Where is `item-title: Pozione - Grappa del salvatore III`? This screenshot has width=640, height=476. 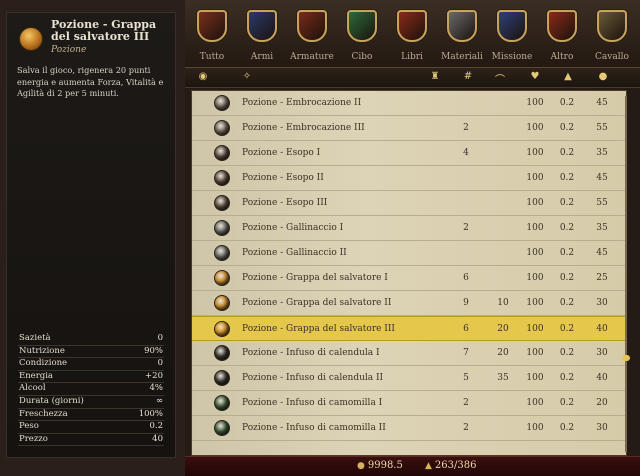
item-title: Pozione - Grappa del salvatore III is located at coordinates (104, 30).